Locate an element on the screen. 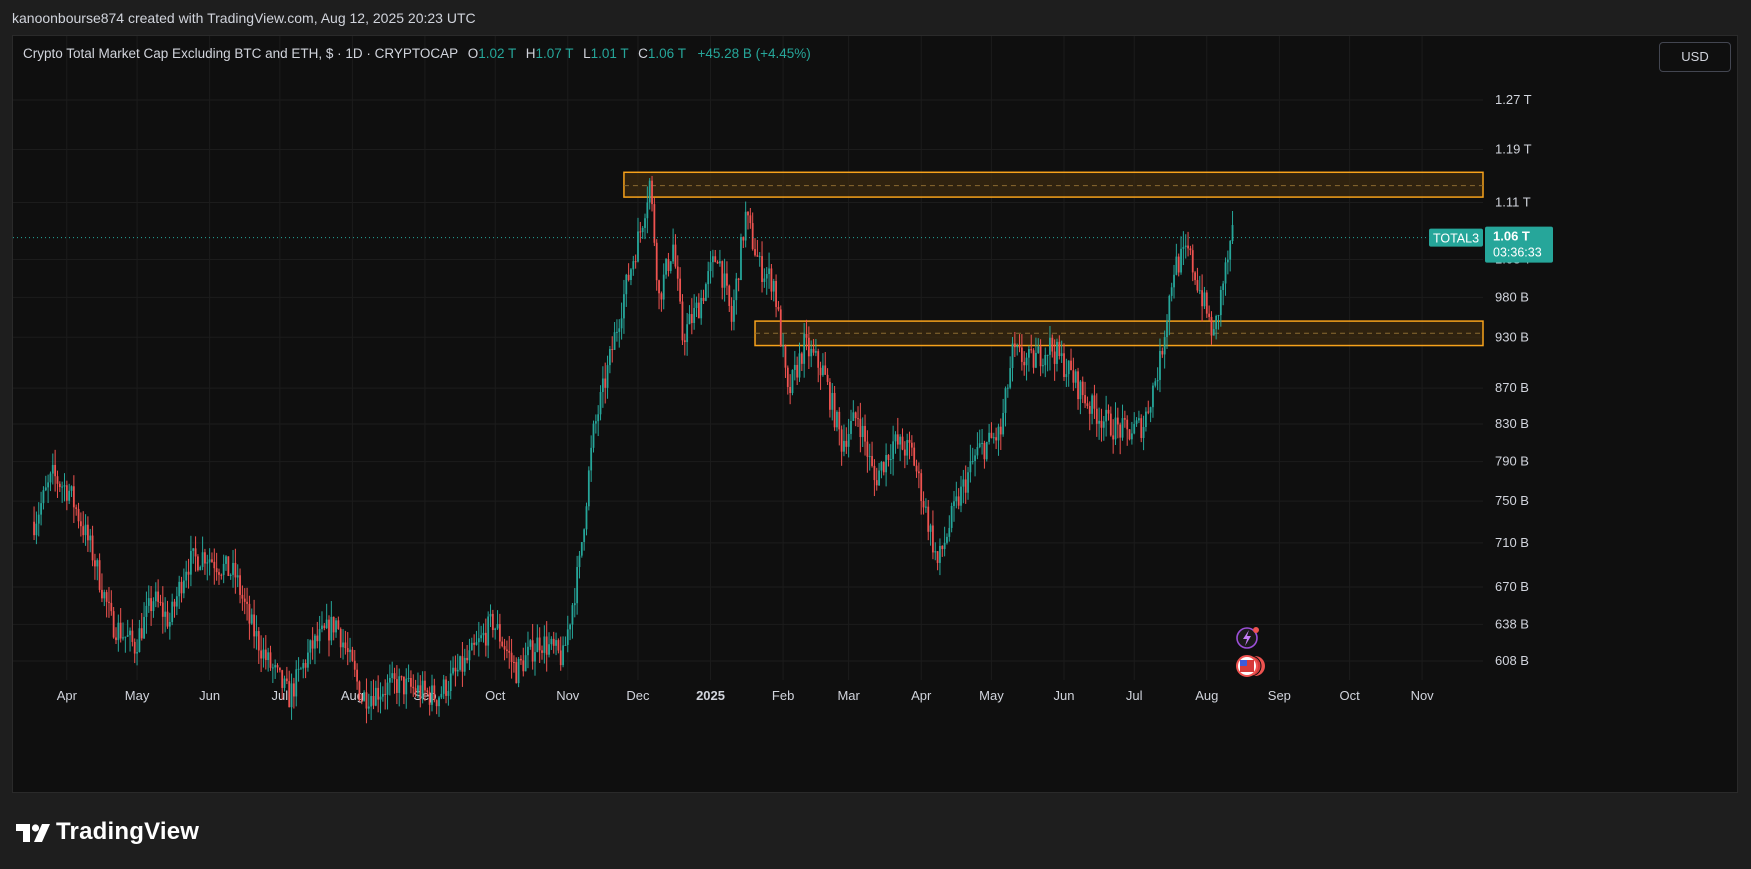  y-tick-label-9: 750 B is located at coordinates (1512, 500).